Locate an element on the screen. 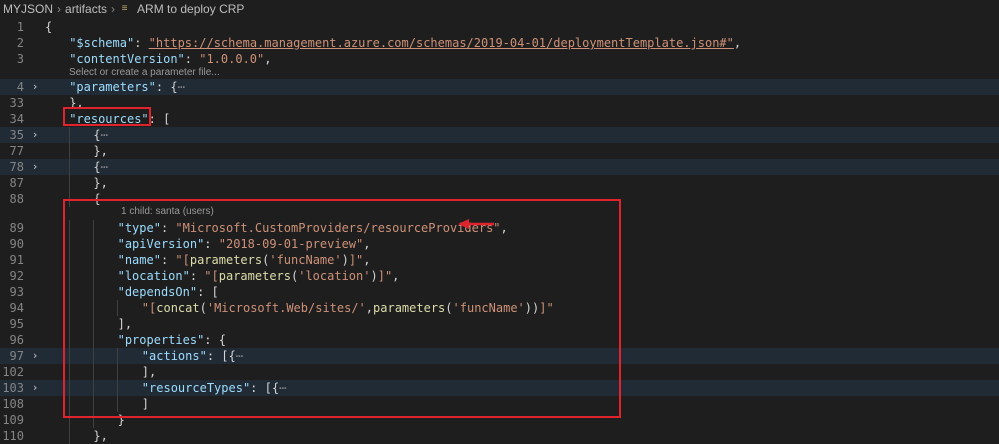 This screenshot has height=444, width=999. line-number: 94 is located at coordinates (16, 308).